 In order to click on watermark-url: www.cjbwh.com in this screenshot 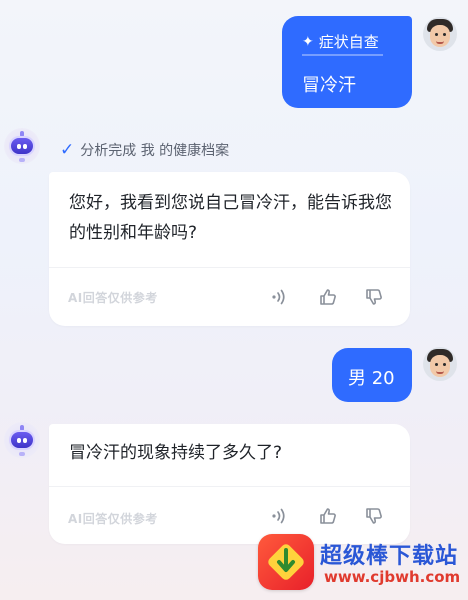, I will do `click(392, 577)`.